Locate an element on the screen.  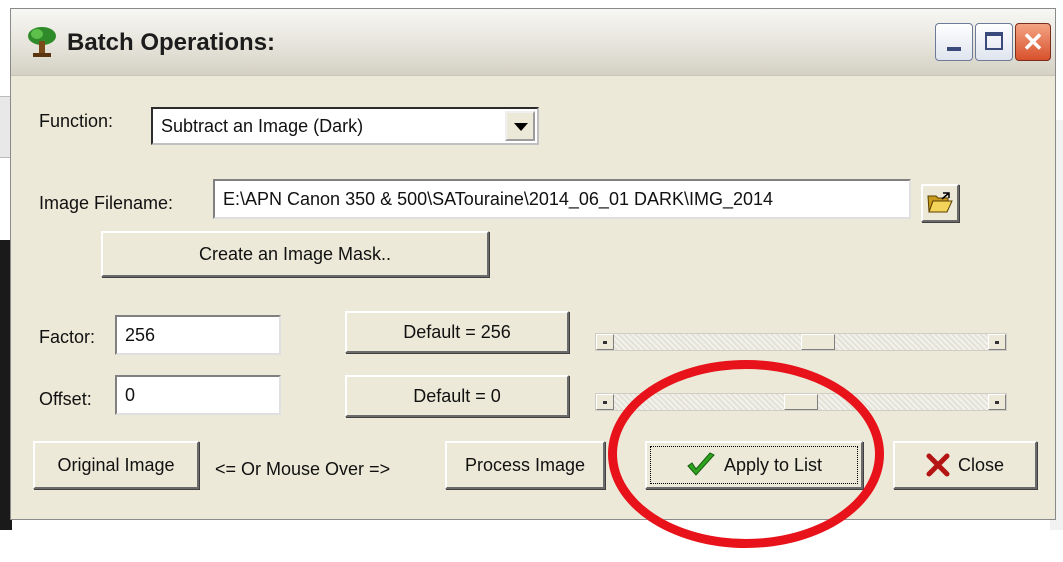
offset-input is located at coordinates (198, 395).